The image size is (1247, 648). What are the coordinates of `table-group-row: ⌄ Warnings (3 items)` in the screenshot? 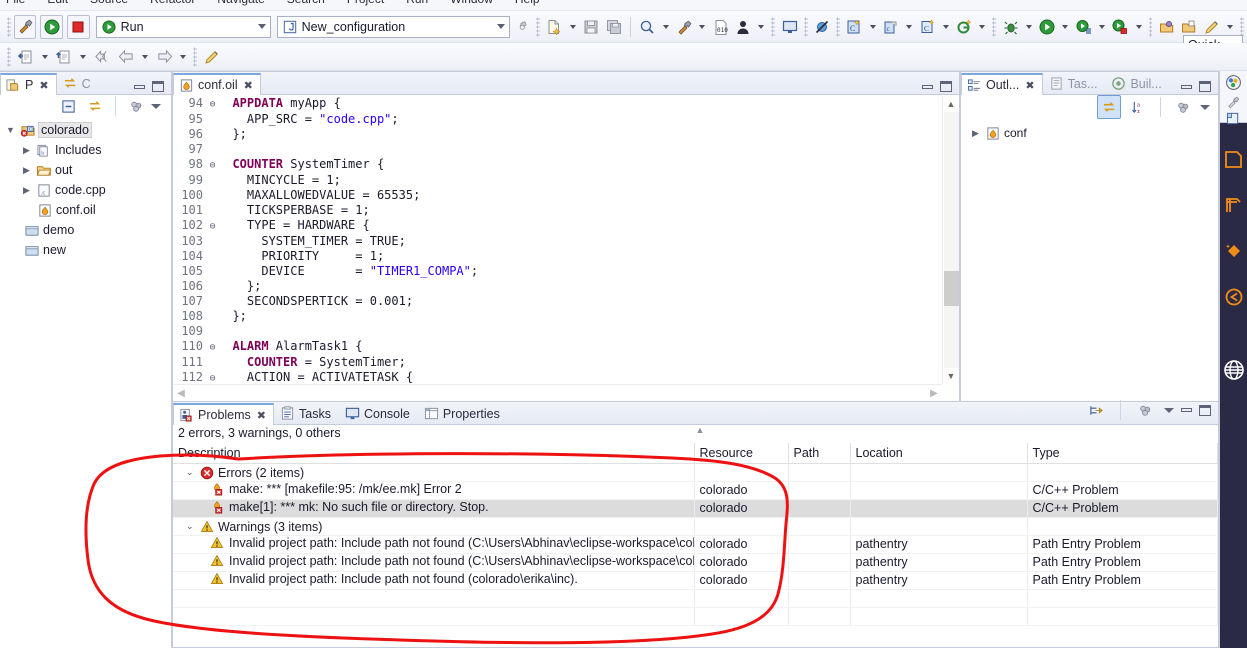 It's located at (695, 526).